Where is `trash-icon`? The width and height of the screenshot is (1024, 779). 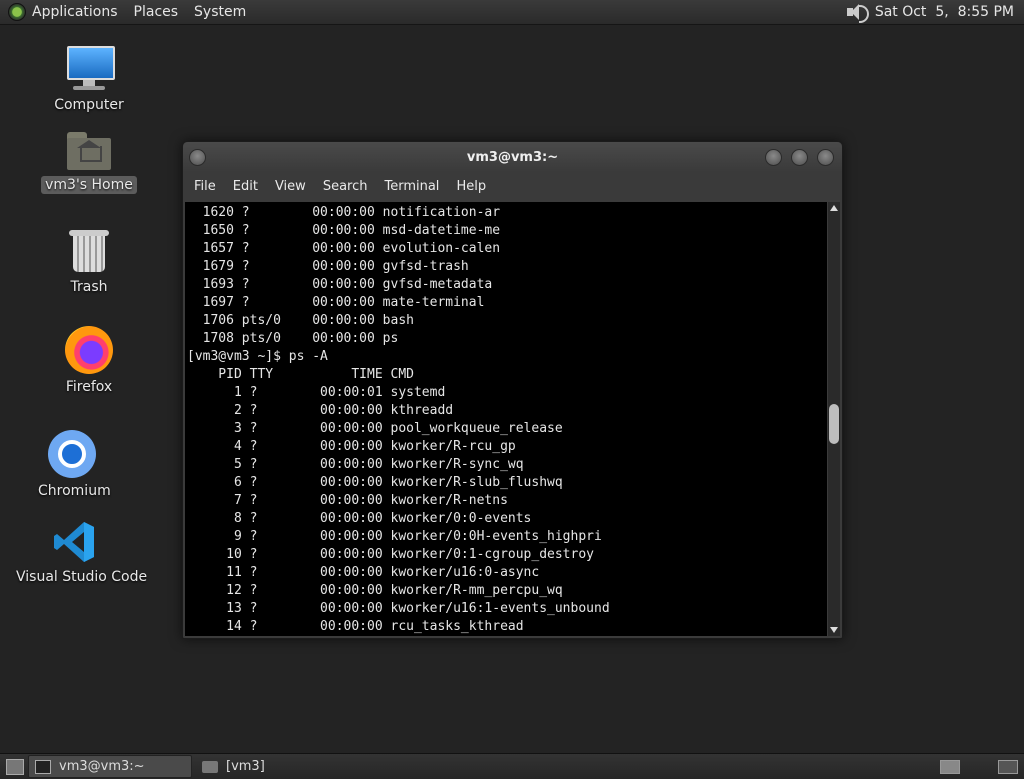 trash-icon is located at coordinates (89, 251).